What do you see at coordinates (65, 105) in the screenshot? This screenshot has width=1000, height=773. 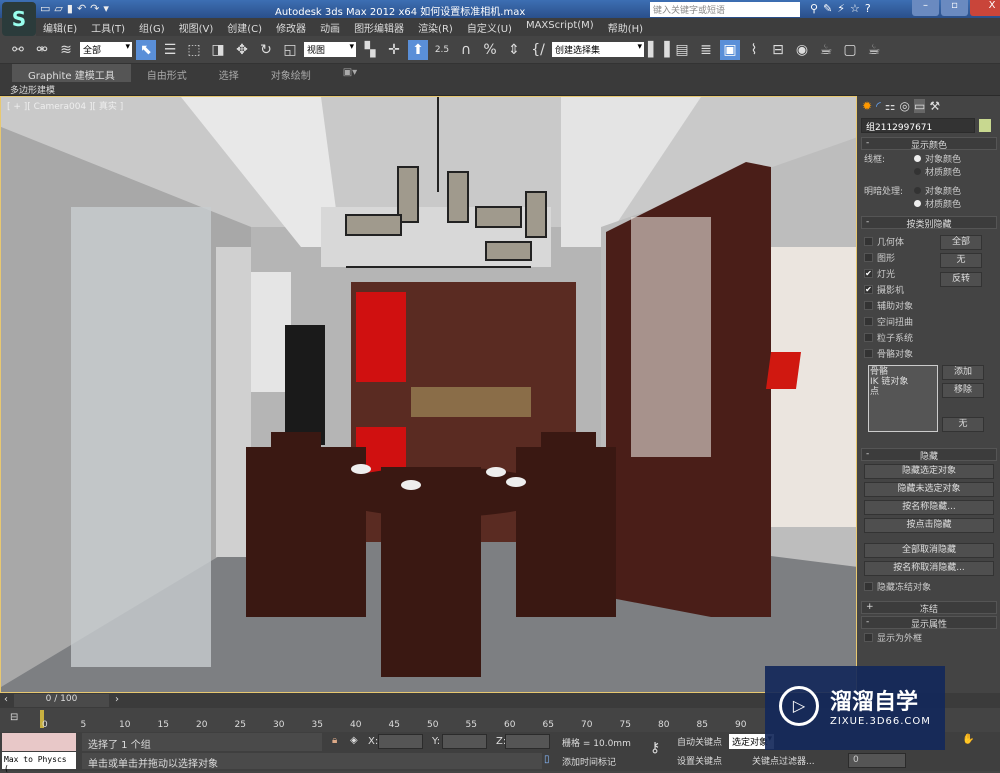 I see `viewport-label: [ + ][ Camera004 ][ 真实 ]` at bounding box center [65, 105].